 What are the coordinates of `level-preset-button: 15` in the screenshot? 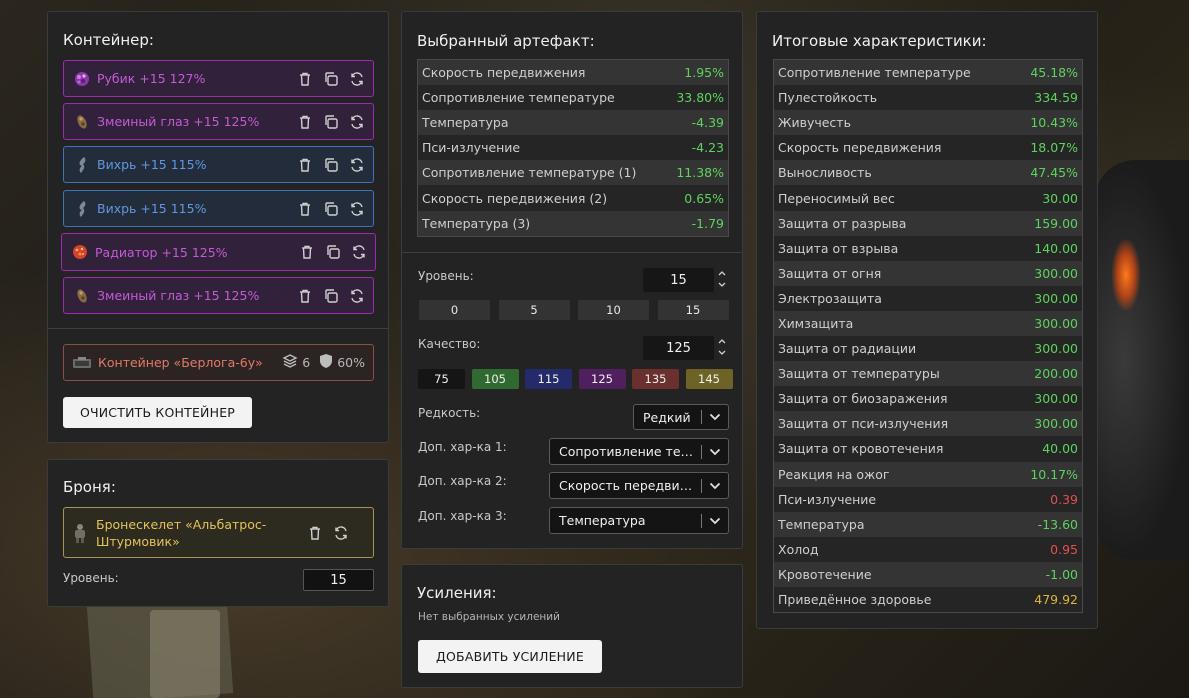 It's located at (693, 310).